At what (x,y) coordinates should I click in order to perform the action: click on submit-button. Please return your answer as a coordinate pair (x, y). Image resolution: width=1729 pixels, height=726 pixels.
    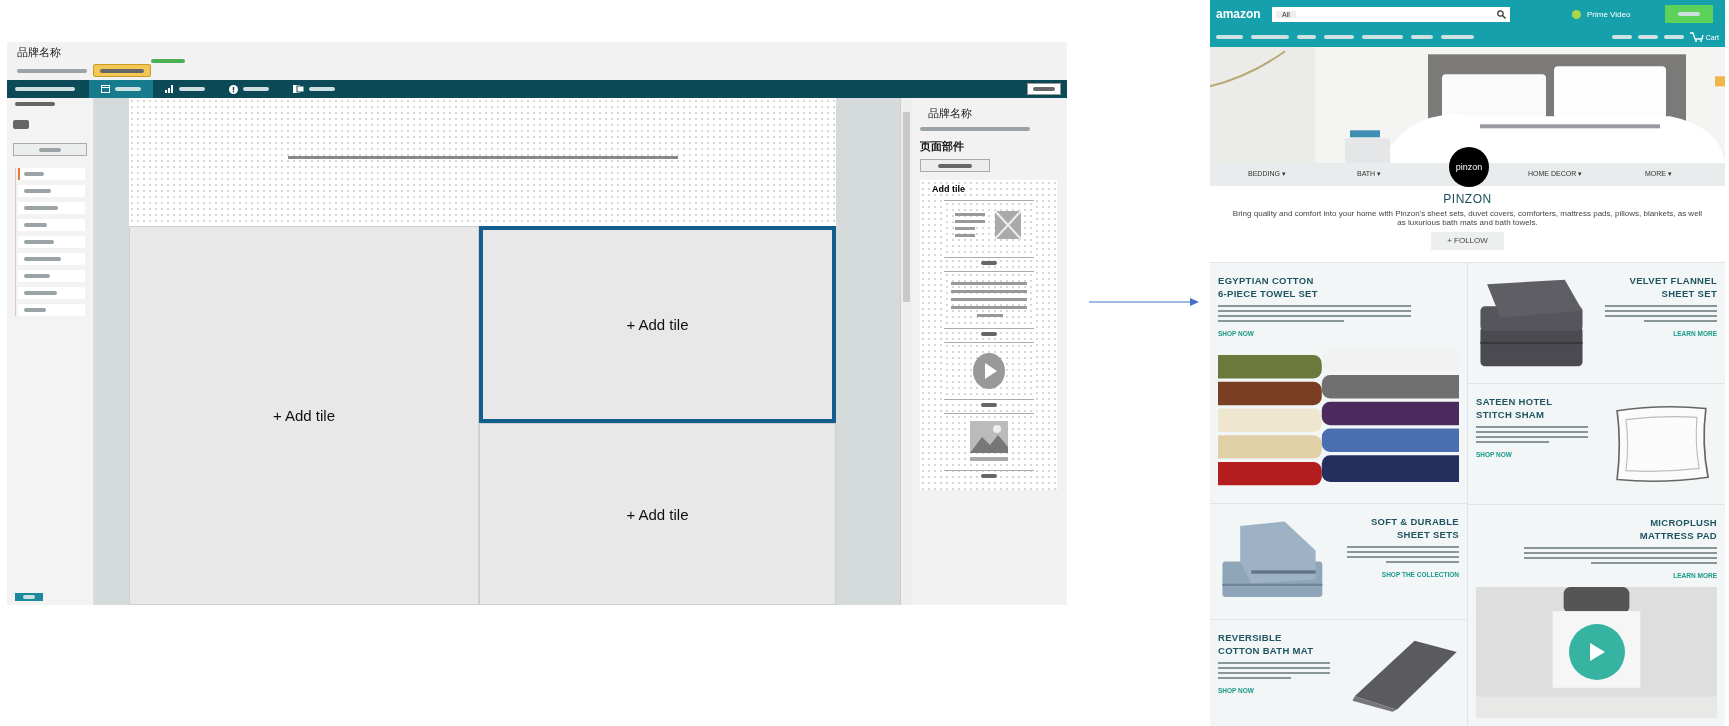
    Looking at the image, I should click on (1044, 89).